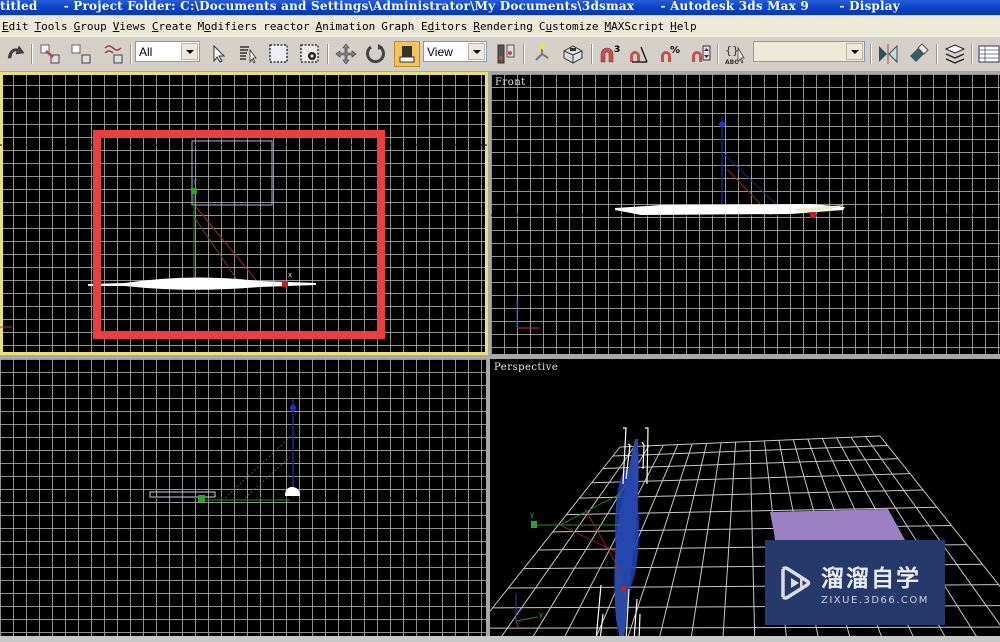  Describe the element at coordinates (455, 51) in the screenshot. I see `reference-coordinate-system-dropdown: View` at that location.